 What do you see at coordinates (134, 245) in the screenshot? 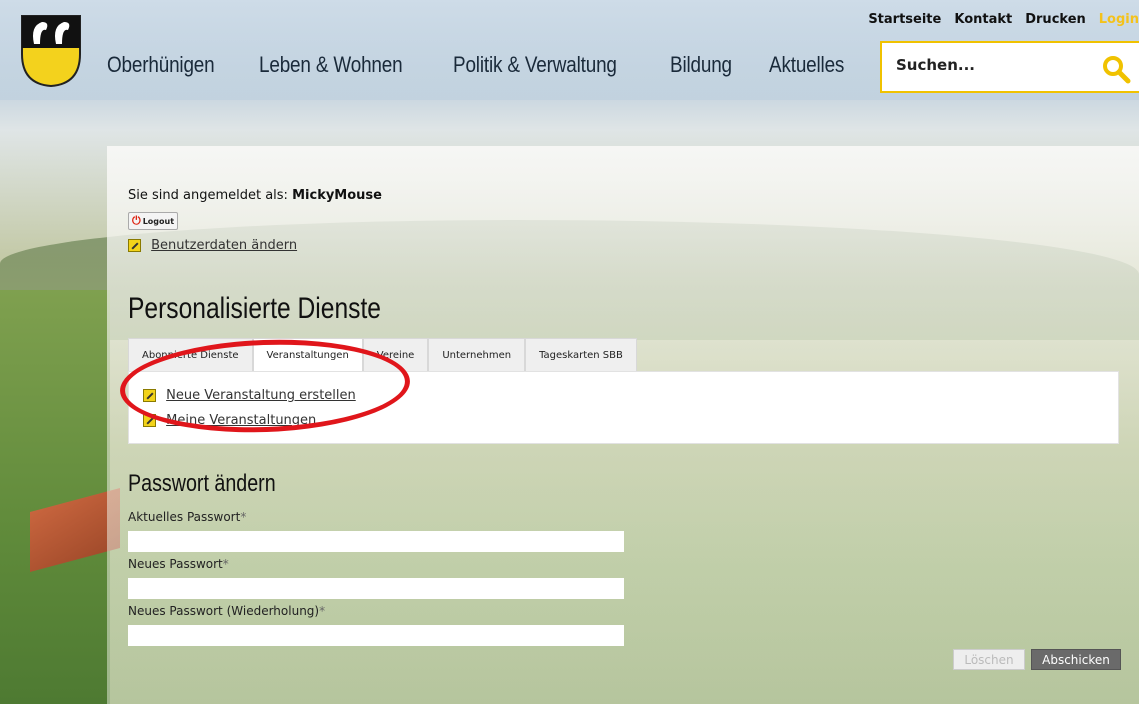
I see `pencil-icon` at bounding box center [134, 245].